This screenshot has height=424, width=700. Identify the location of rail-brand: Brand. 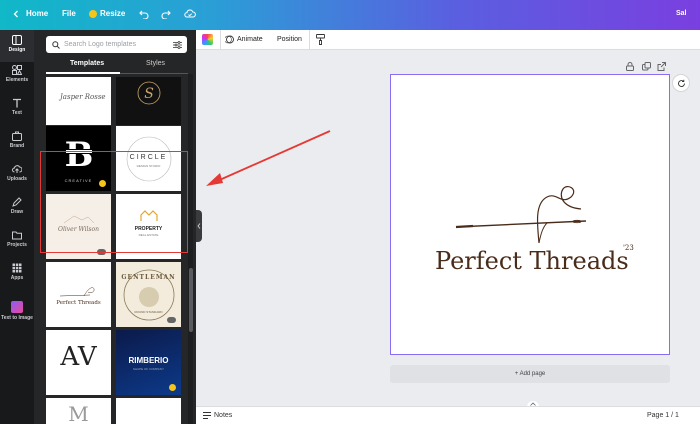
(17, 140).